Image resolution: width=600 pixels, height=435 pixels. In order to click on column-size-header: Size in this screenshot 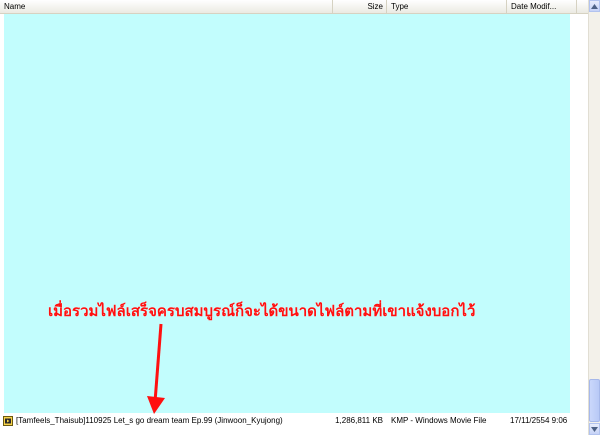, I will do `click(360, 6)`.